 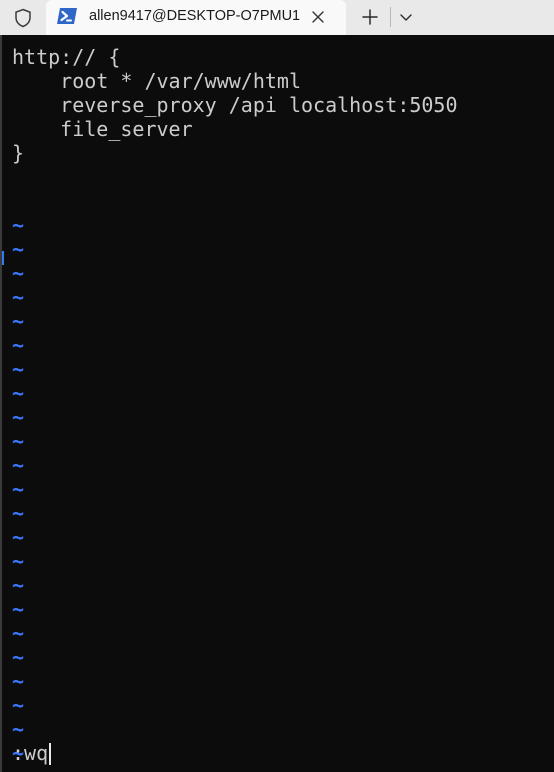 What do you see at coordinates (67, 16) in the screenshot?
I see `powershell-icon` at bounding box center [67, 16].